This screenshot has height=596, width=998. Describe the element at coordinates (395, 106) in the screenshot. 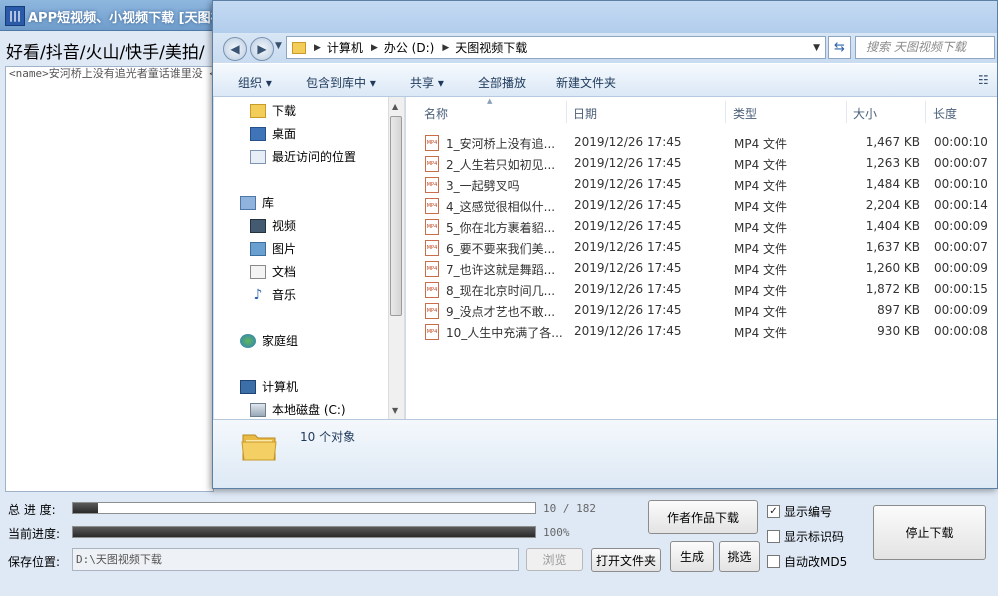

I see `scroll-up-icon: ▲` at that location.